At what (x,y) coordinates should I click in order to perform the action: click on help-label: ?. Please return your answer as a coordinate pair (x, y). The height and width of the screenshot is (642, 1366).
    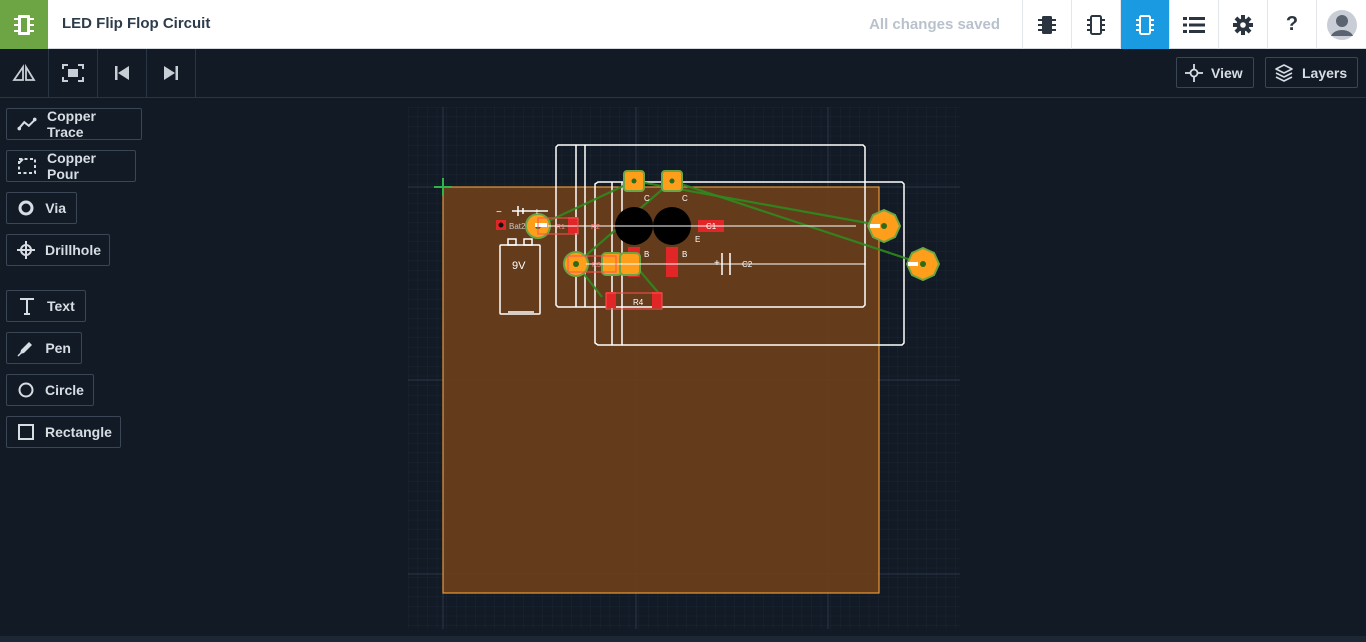
    Looking at the image, I should click on (1292, 24).